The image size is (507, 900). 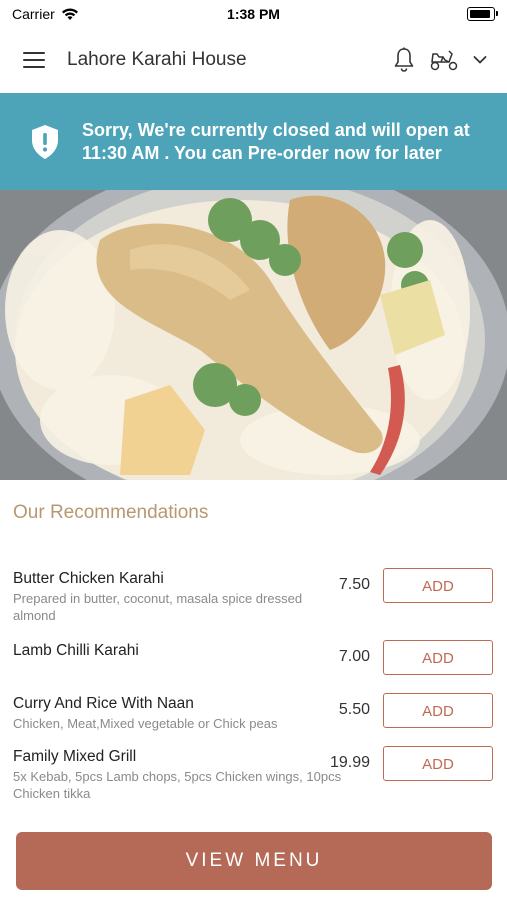 What do you see at coordinates (404, 60) in the screenshot?
I see `bell-icon` at bounding box center [404, 60].